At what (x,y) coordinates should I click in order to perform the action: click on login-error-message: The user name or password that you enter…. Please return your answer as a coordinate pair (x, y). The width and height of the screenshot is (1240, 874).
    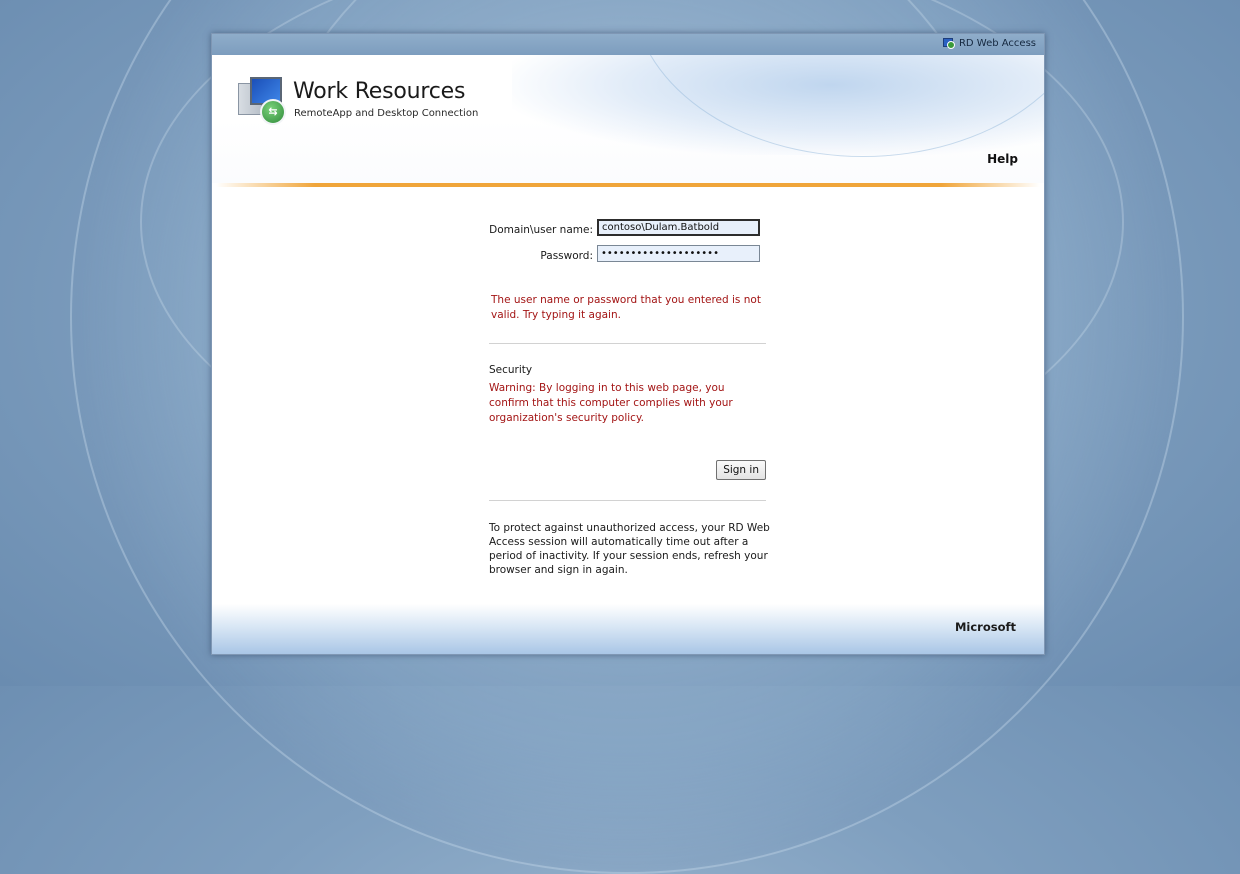
    Looking at the image, I should click on (626, 307).